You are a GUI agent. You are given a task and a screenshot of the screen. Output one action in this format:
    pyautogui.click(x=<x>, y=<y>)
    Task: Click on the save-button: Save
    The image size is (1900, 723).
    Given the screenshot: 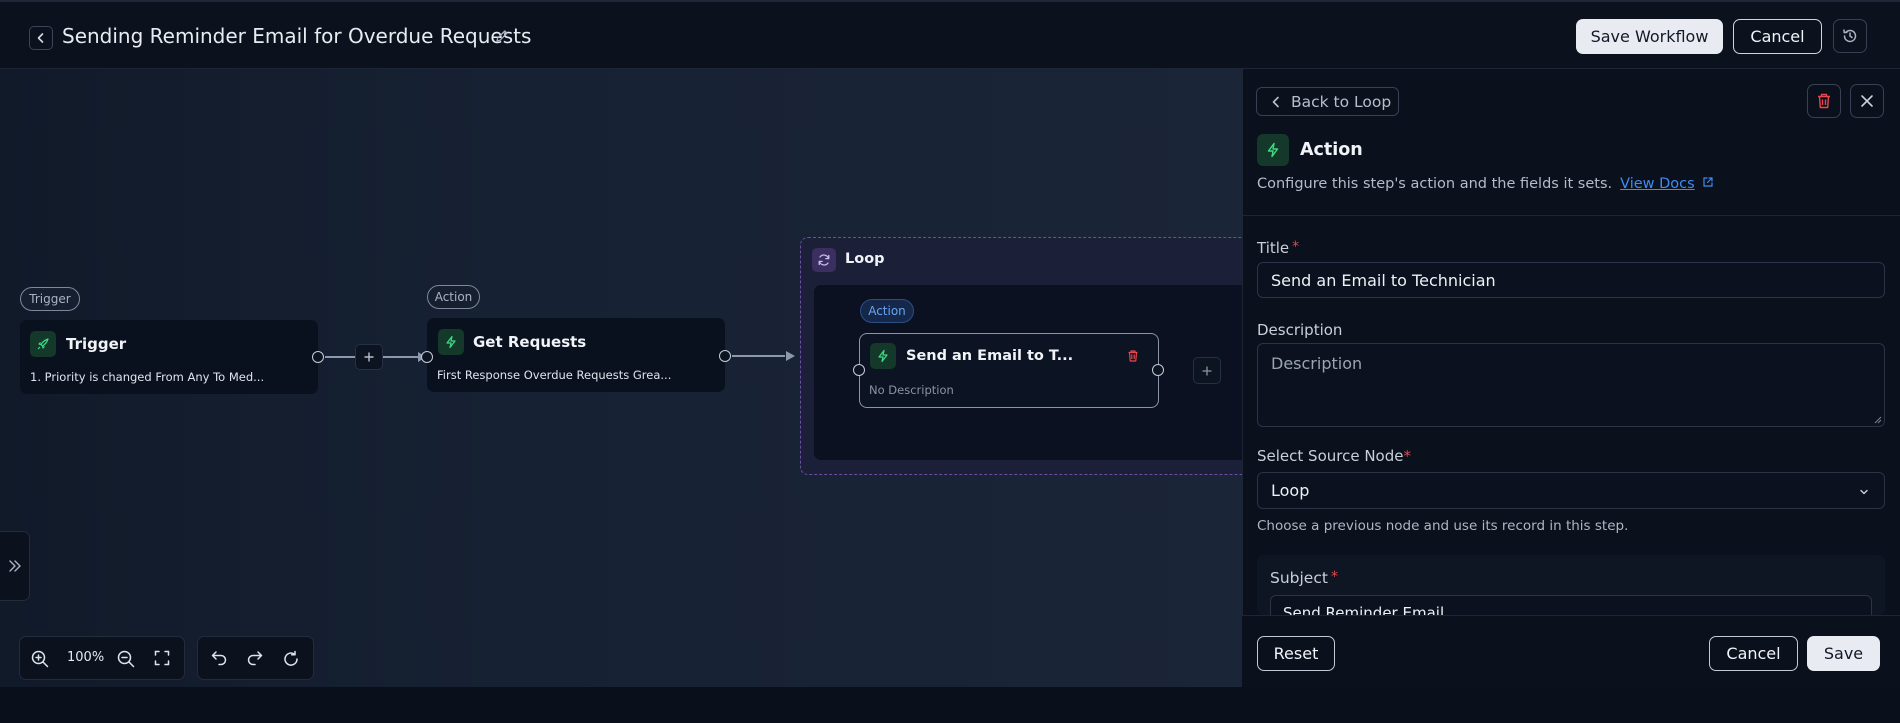 What is the action you would take?
    pyautogui.click(x=1843, y=653)
    